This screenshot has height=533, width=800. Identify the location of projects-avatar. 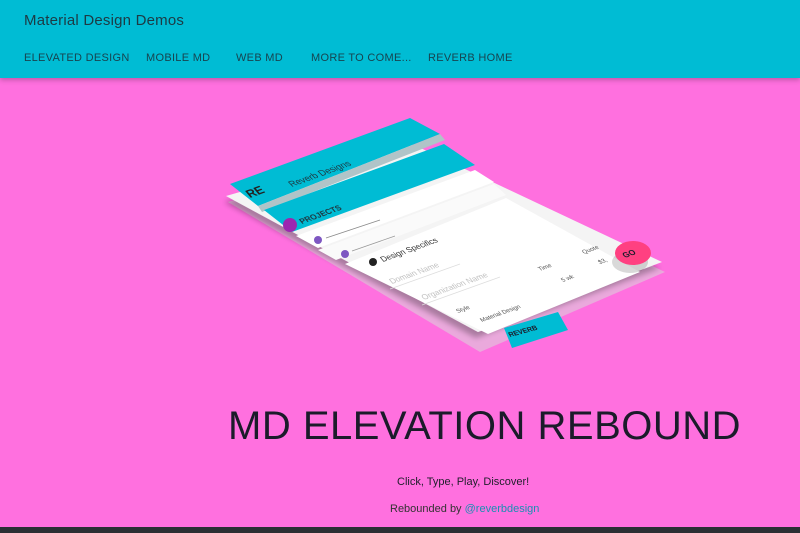
(290, 225).